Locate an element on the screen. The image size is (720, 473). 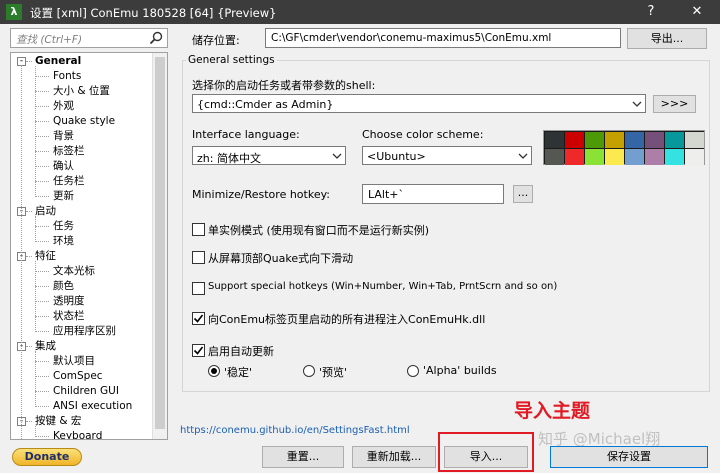
save-settings-button: 保存设置 is located at coordinates (629, 457).